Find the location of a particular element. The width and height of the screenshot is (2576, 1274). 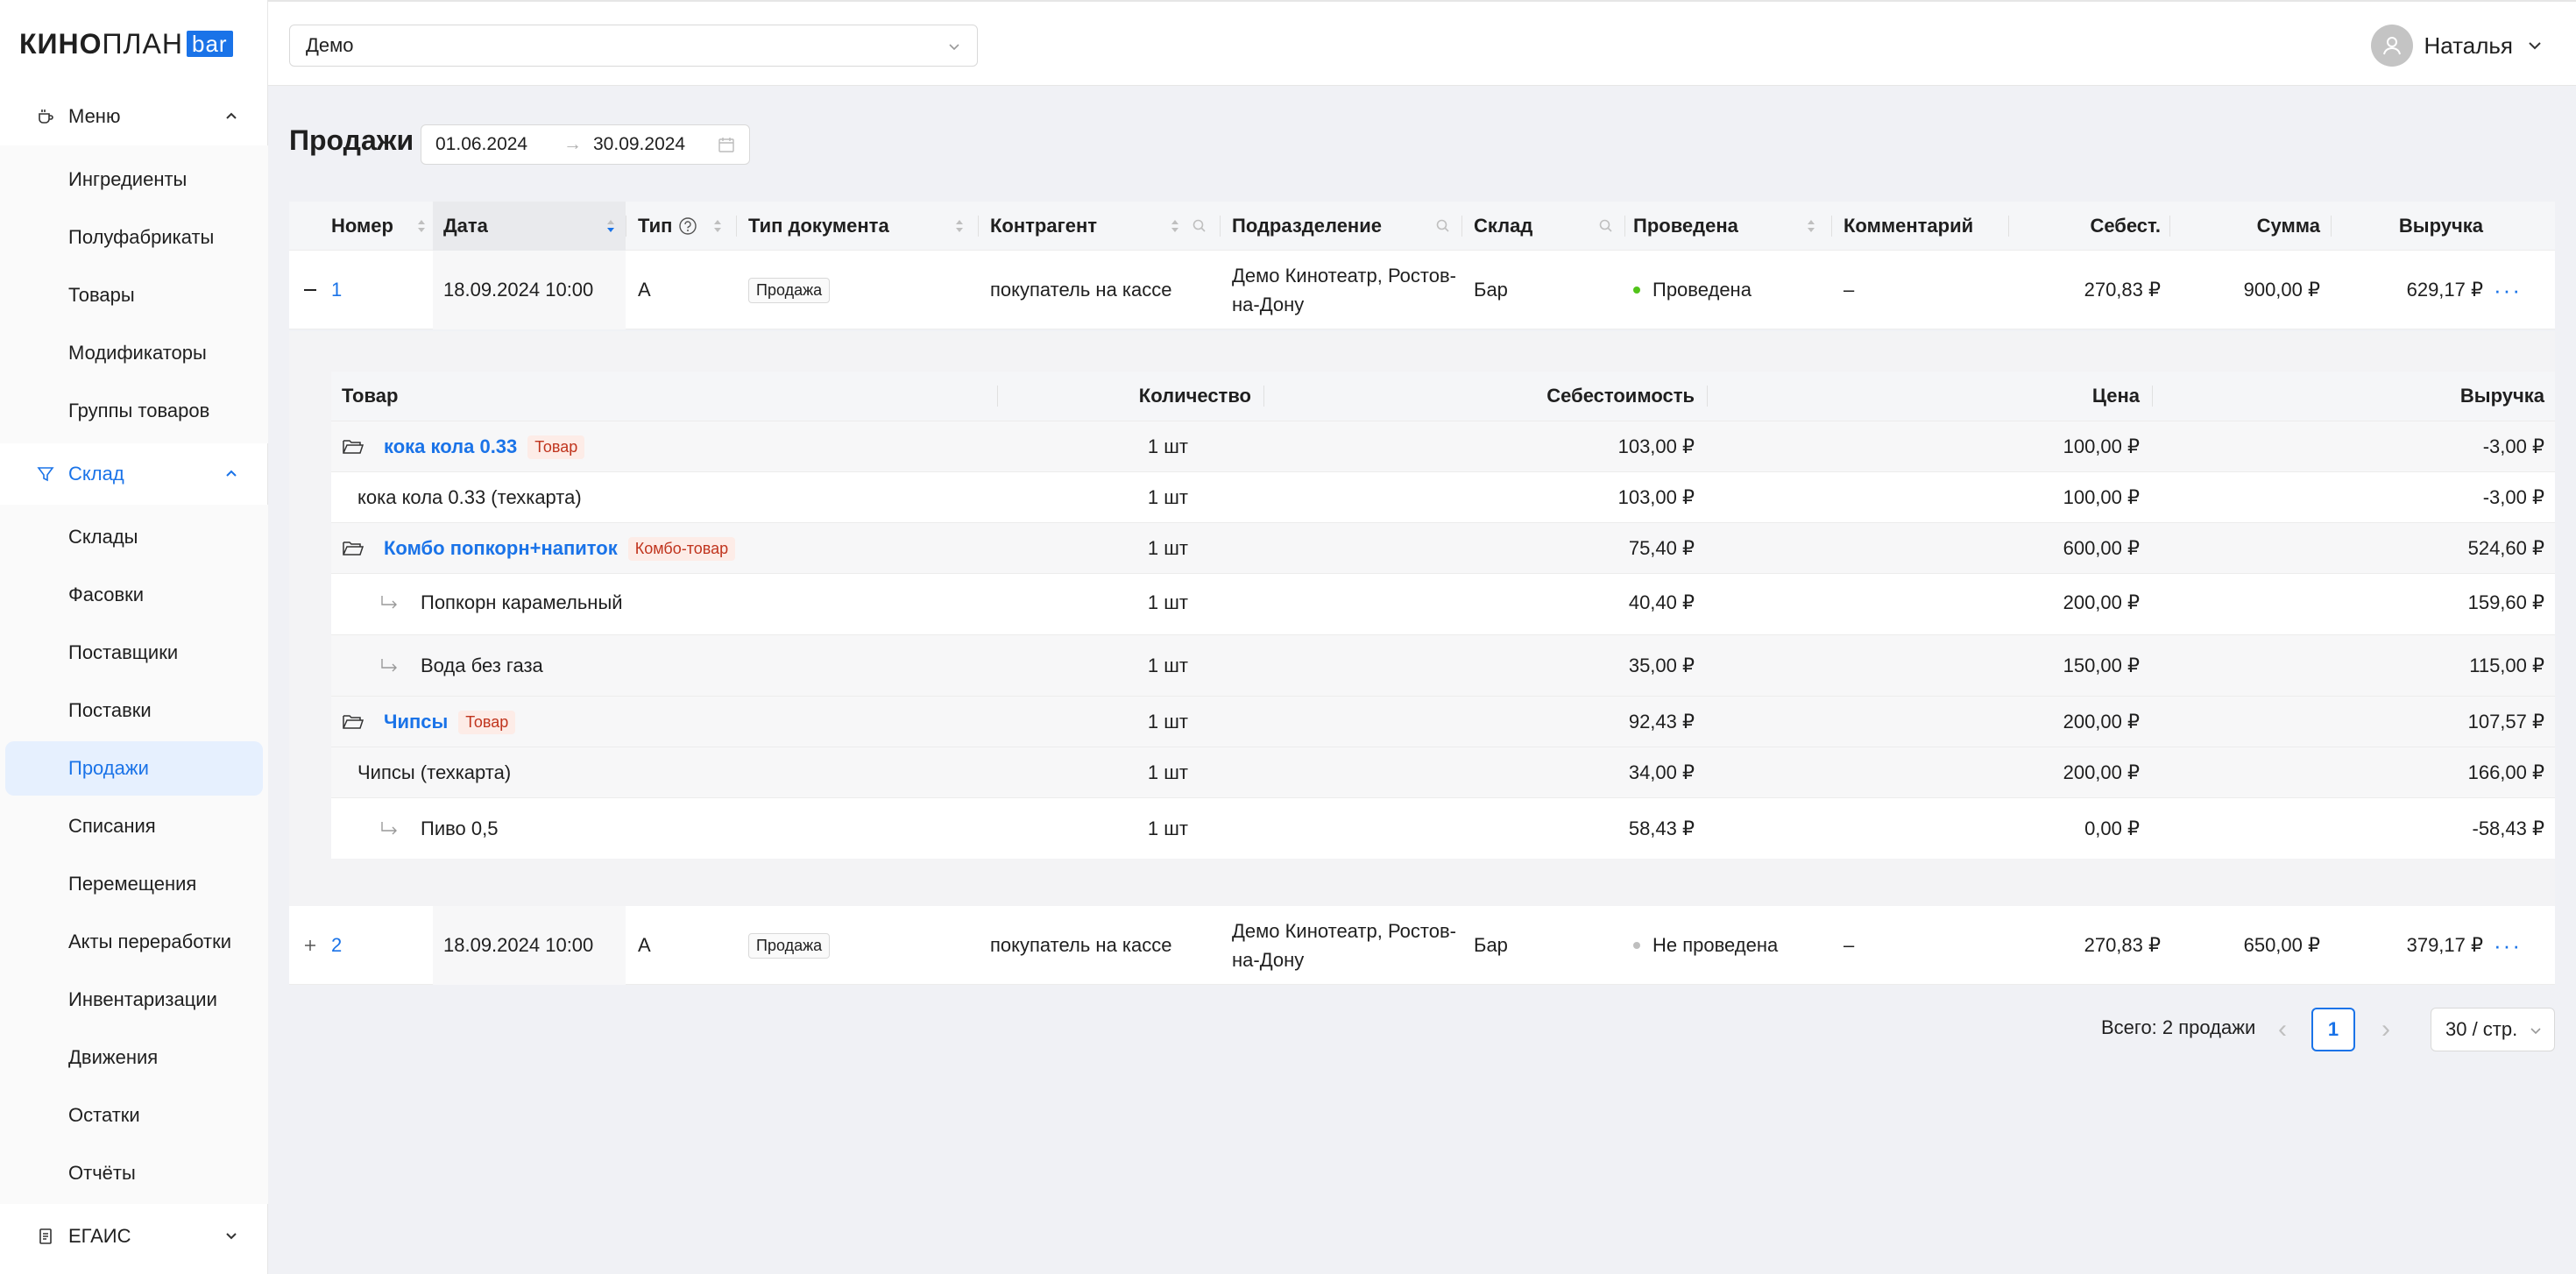

sidebar-item-processing-acts: Акты переработки is located at coordinates (134, 942).